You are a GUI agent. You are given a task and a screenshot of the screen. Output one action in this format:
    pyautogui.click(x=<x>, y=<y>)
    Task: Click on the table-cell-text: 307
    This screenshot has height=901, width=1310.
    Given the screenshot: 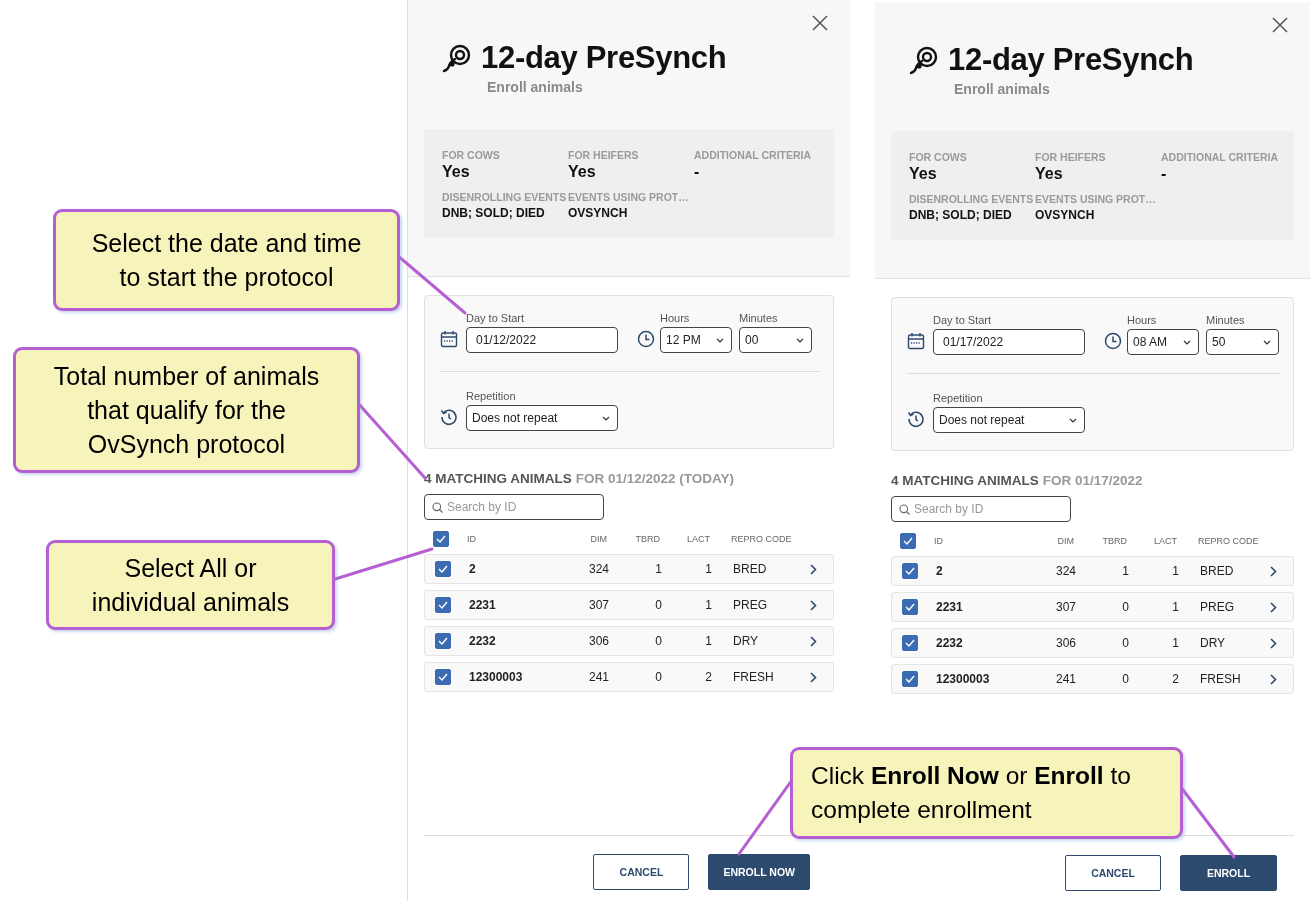 What is the action you would take?
    pyautogui.click(x=1065, y=607)
    